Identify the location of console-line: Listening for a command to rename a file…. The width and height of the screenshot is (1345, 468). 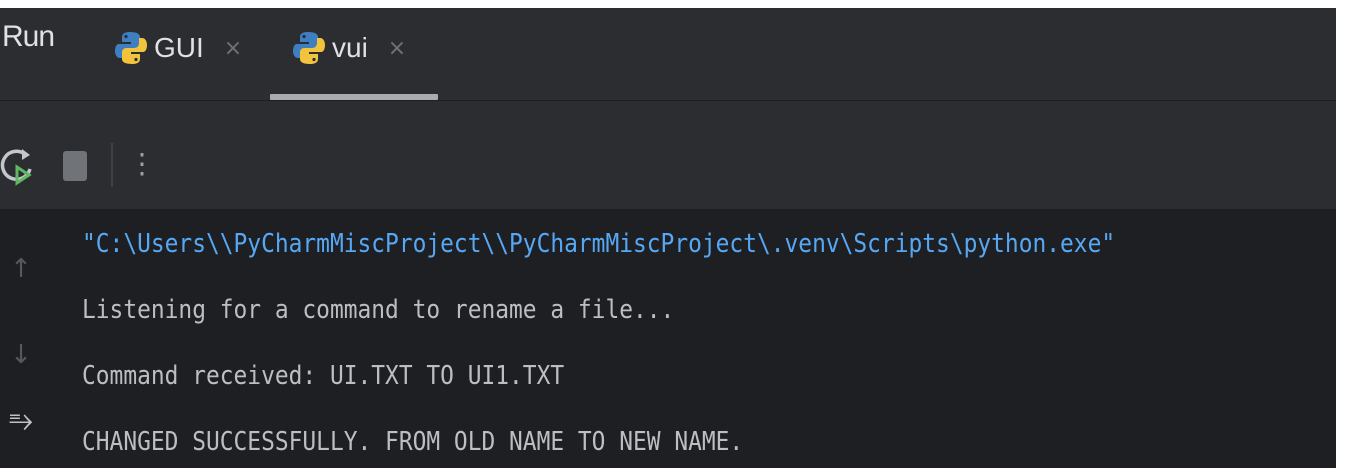
(378, 310).